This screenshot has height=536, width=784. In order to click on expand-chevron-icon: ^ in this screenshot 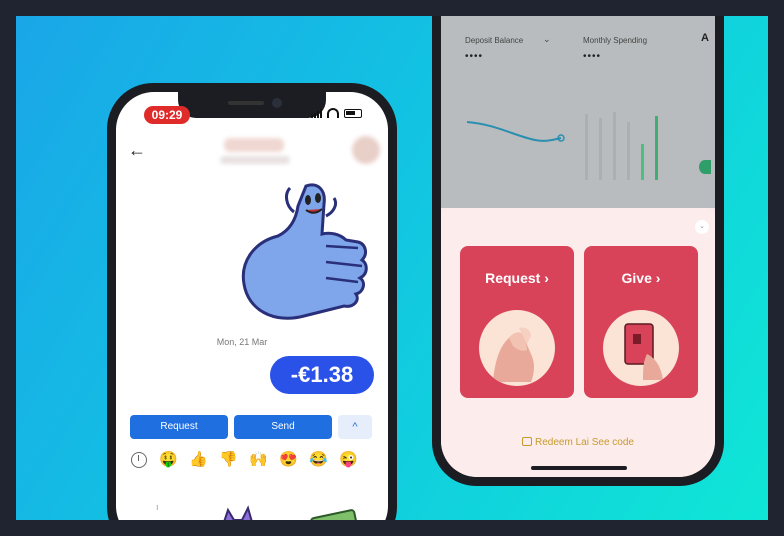, I will do `click(355, 427)`.